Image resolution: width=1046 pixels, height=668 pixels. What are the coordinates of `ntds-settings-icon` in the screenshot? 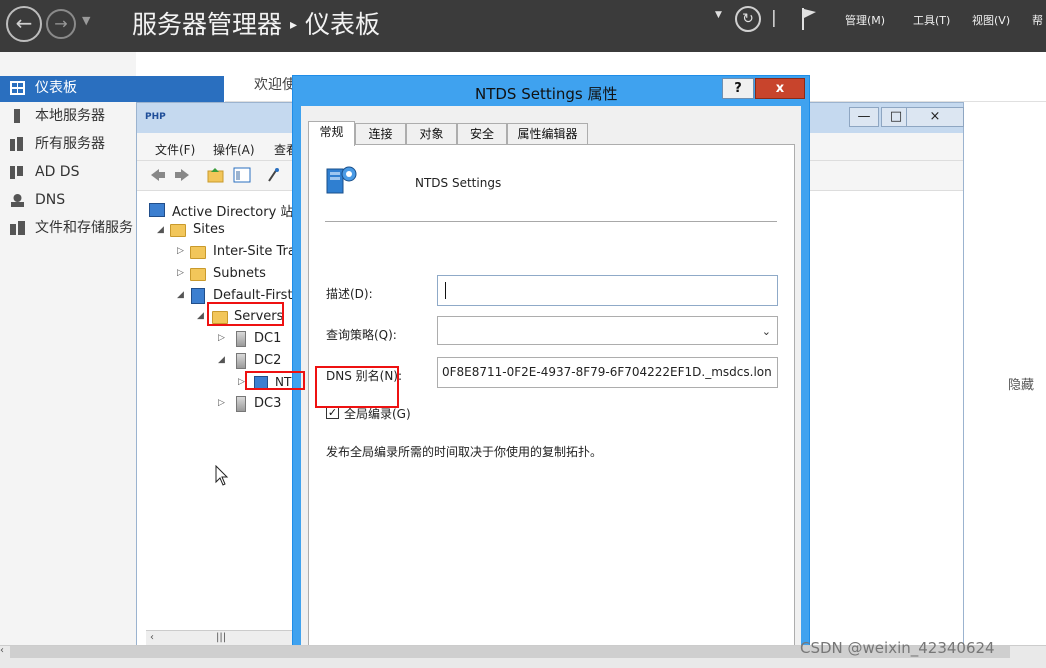 It's located at (341, 180).